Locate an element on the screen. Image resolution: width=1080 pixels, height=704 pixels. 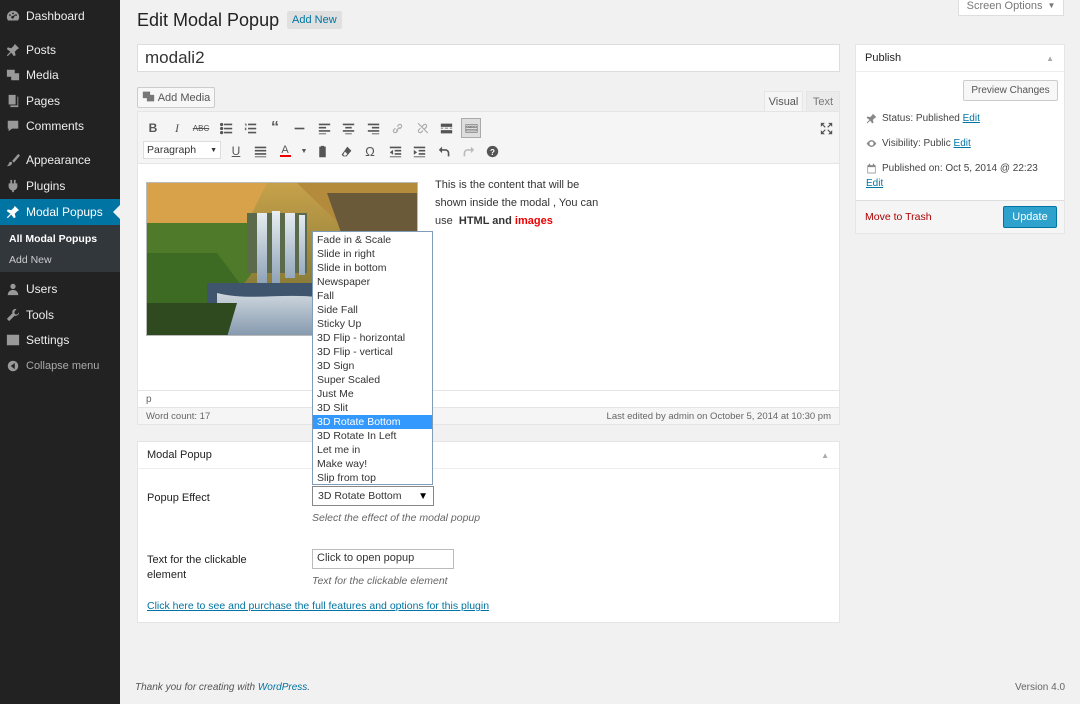
text-color-icon: A is located at coordinates (285, 151).